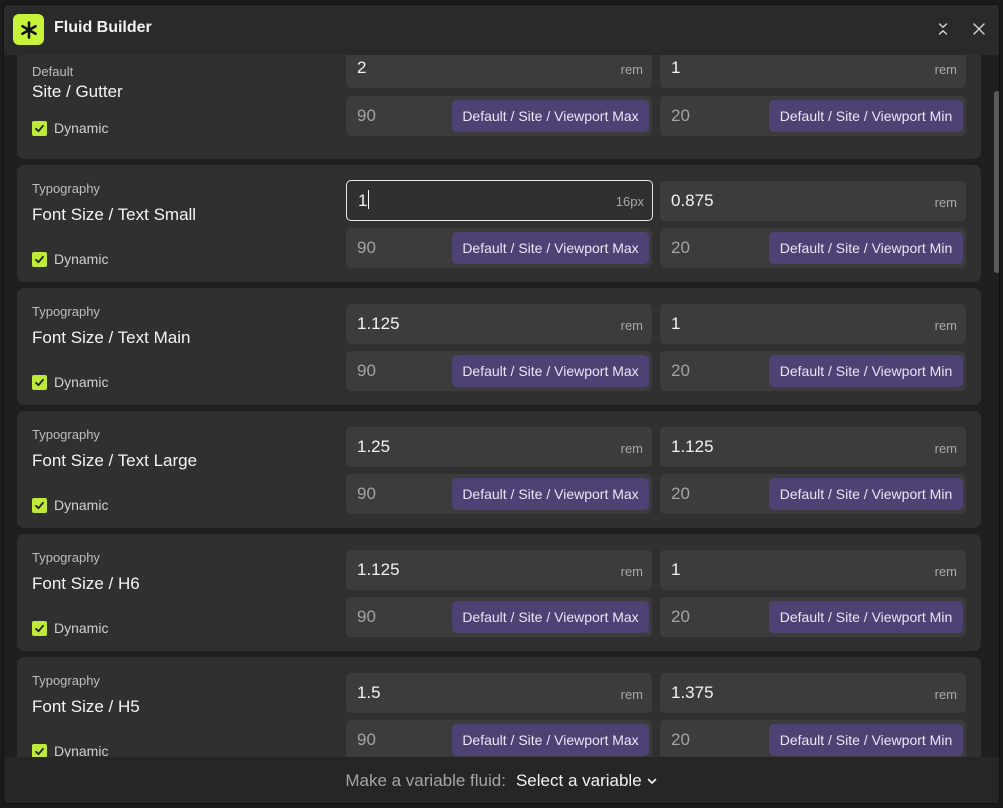  I want to click on max-size-value: 1, so click(364, 200).